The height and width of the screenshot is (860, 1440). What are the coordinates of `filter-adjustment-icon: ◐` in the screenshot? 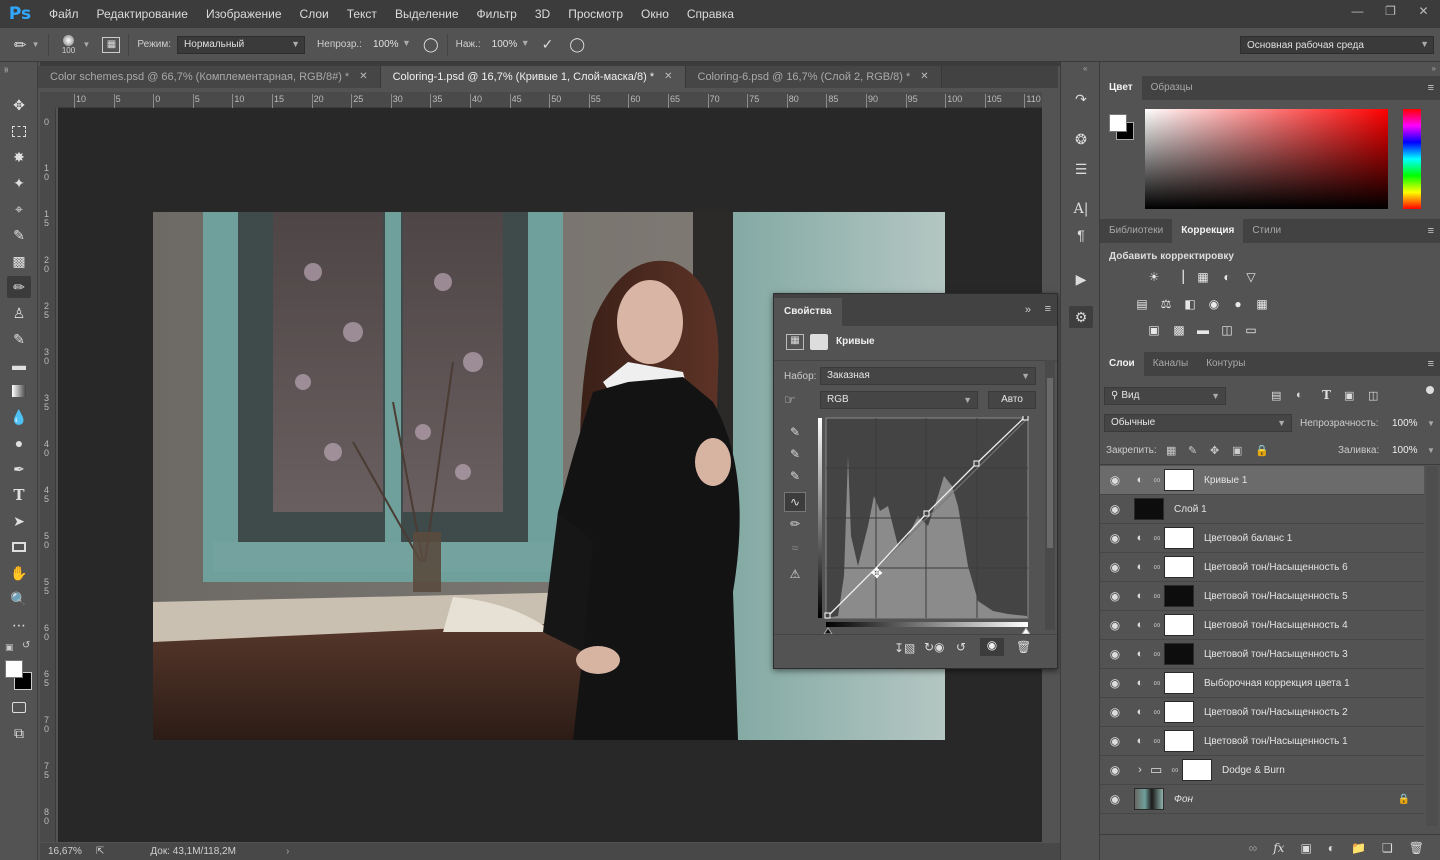 It's located at (1299, 395).